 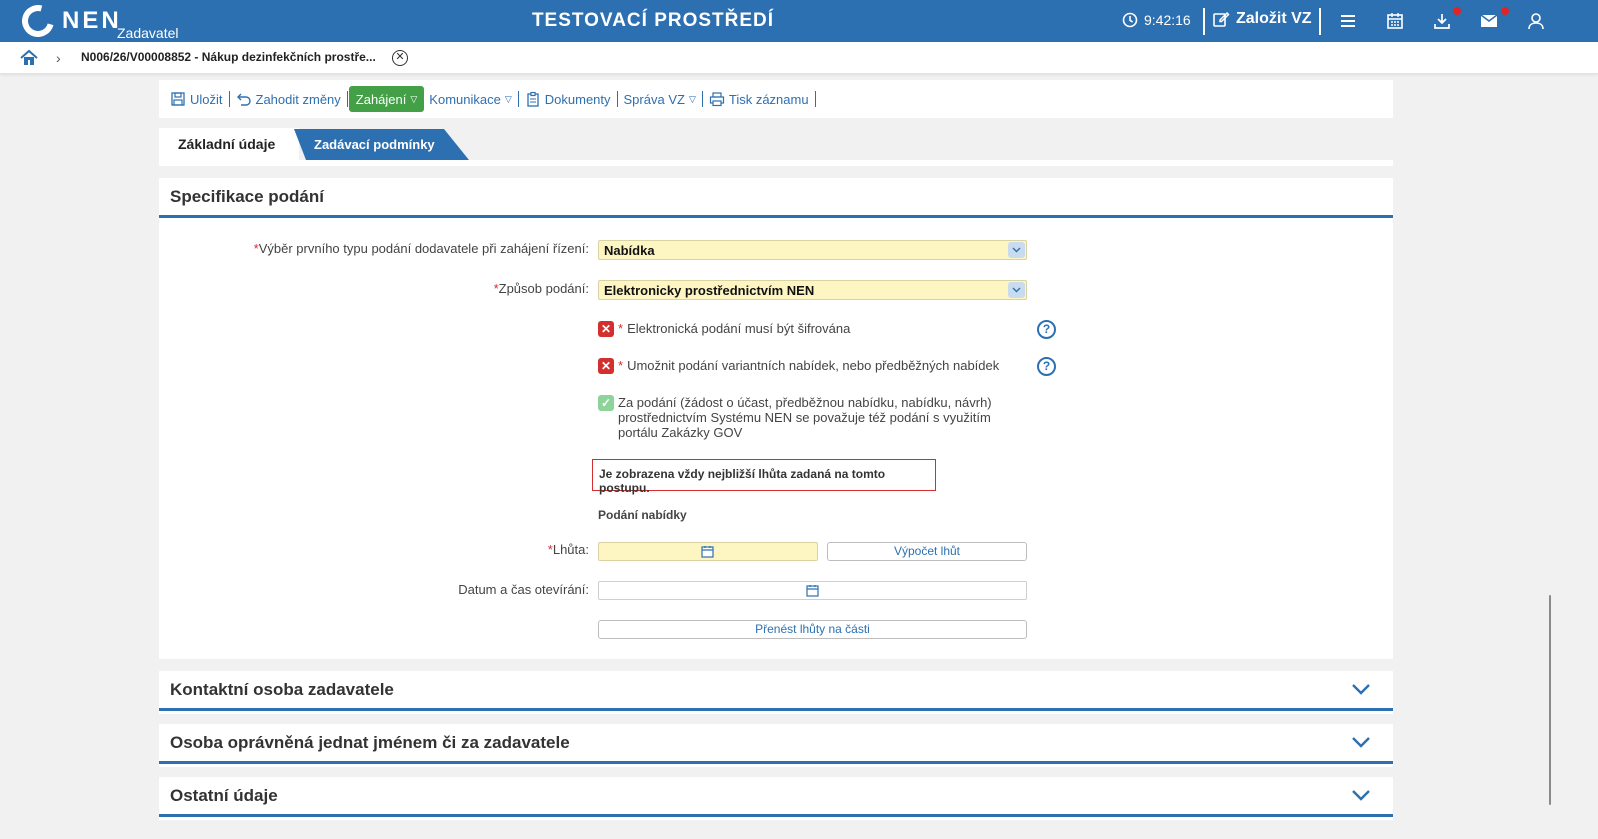 I want to click on download-notification-dot, so click(x=1457, y=11).